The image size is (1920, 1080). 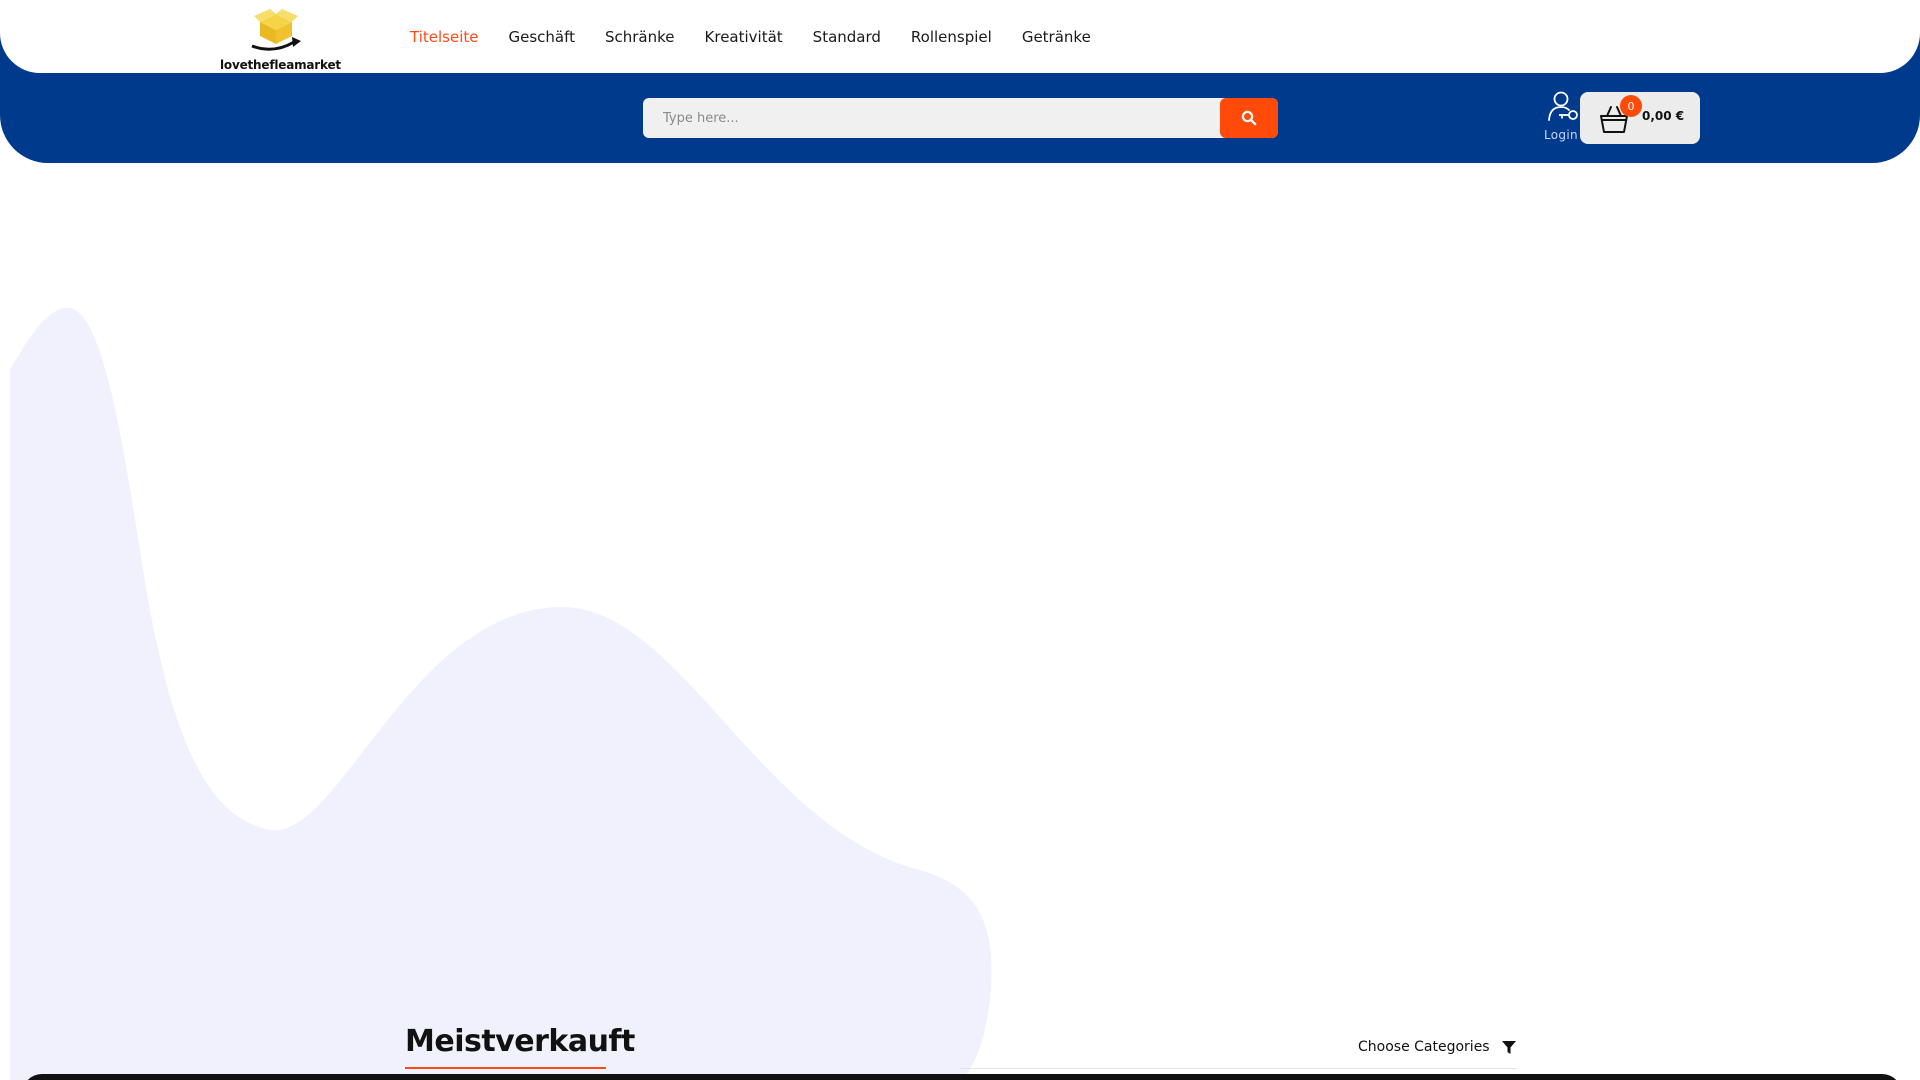 I want to click on login-link: Login, so click(x=1562, y=117).